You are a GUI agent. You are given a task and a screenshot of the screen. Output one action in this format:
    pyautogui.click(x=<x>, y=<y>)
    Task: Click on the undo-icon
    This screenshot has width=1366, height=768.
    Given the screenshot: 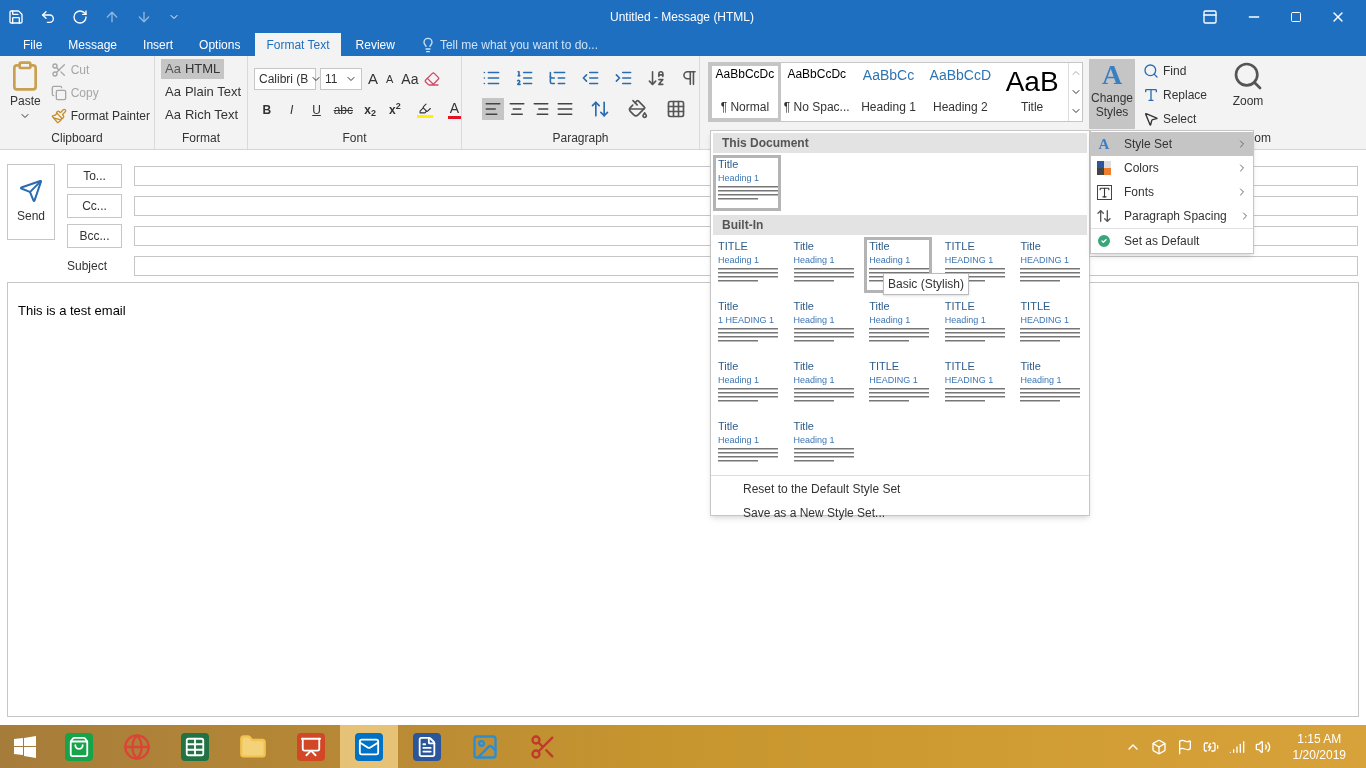 What is the action you would take?
    pyautogui.click(x=48, y=16)
    